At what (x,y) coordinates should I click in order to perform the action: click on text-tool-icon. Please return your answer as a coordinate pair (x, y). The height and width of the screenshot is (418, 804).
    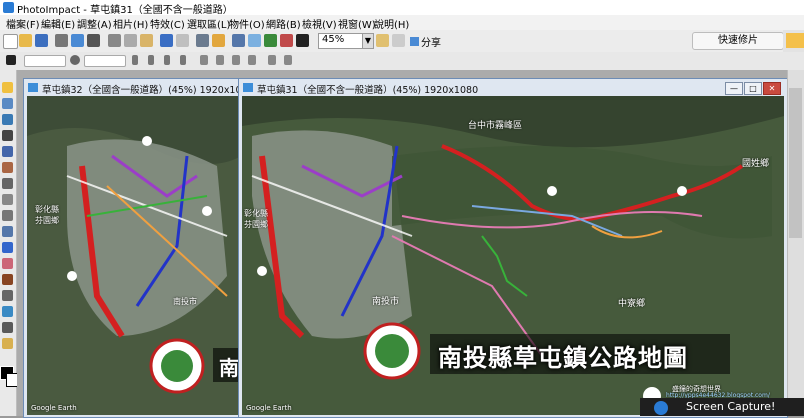
    Looking at the image, I should click on (7, 151).